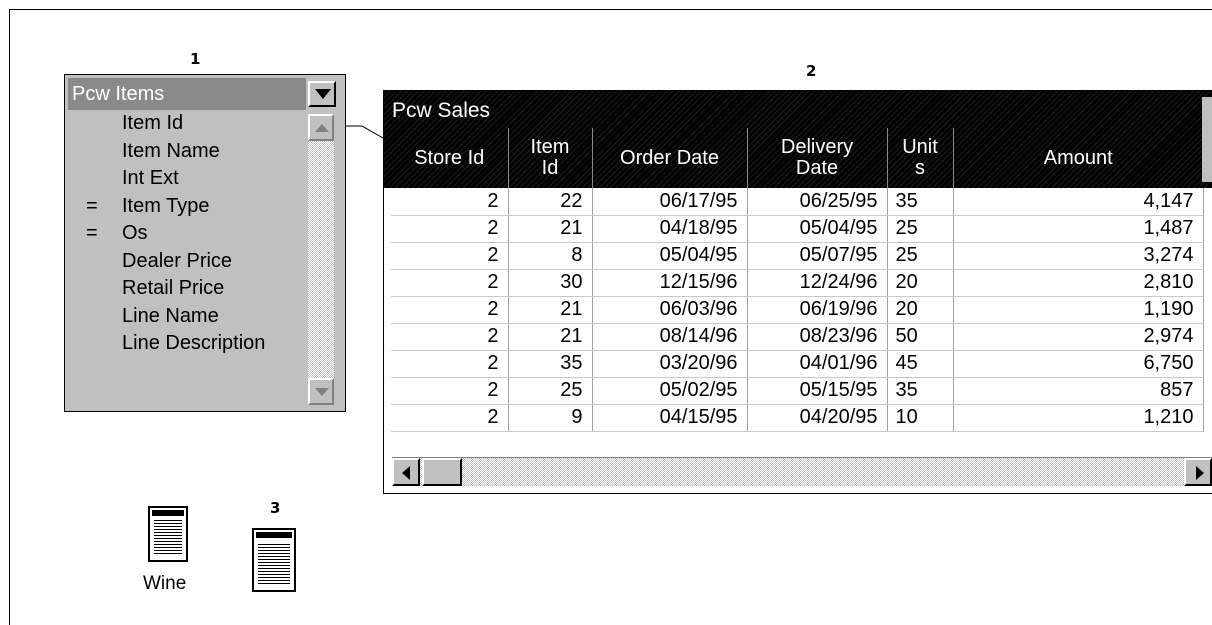  I want to click on header-order-date: Order Date, so click(670, 158).